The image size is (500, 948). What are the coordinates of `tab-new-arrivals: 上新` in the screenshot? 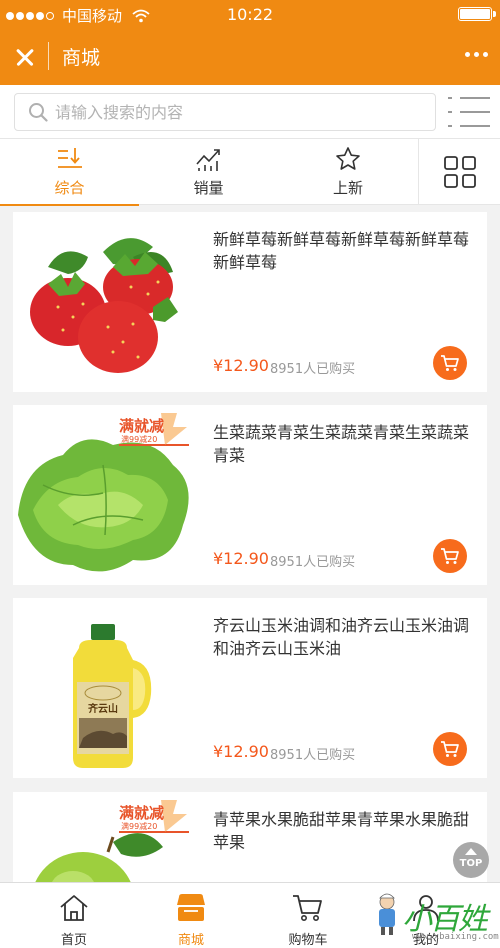 It's located at (348, 172).